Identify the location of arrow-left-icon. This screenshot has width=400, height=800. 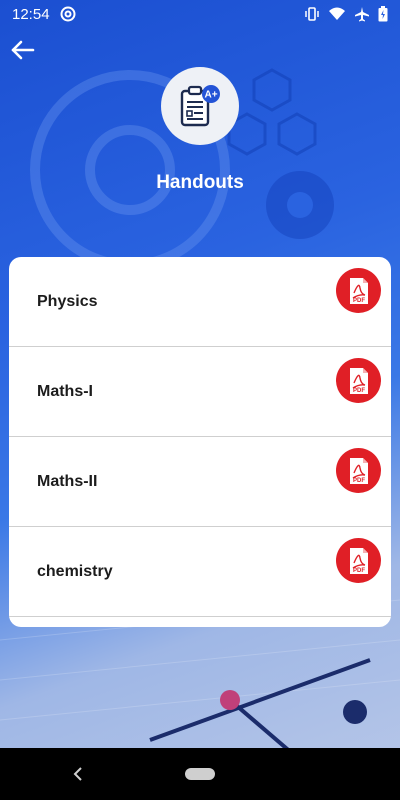
(23, 50).